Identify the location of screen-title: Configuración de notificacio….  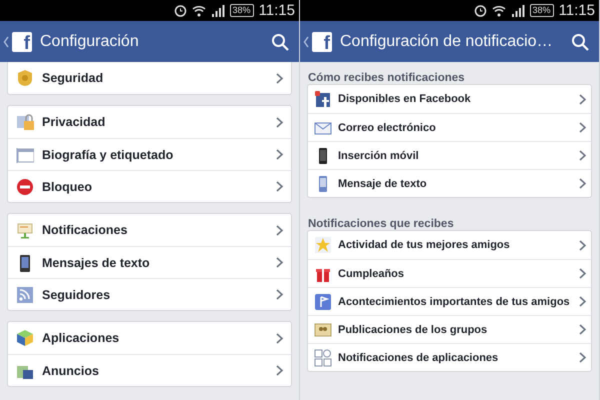
(447, 41).